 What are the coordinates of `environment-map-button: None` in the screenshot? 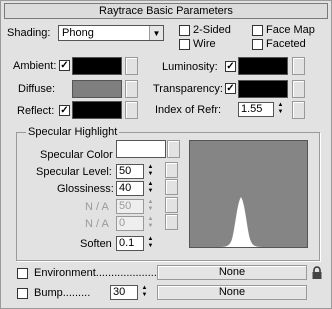 It's located at (232, 272).